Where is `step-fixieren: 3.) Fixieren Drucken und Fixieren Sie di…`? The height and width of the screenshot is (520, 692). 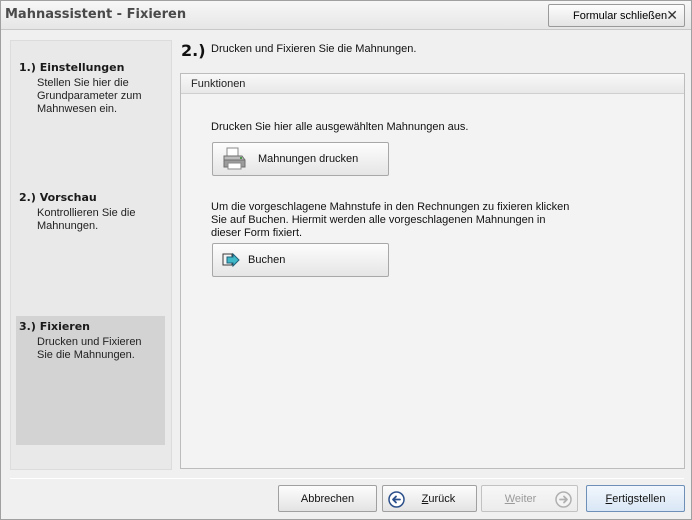 step-fixieren: 3.) Fixieren Drucken und Fixieren Sie di… is located at coordinates (90, 380).